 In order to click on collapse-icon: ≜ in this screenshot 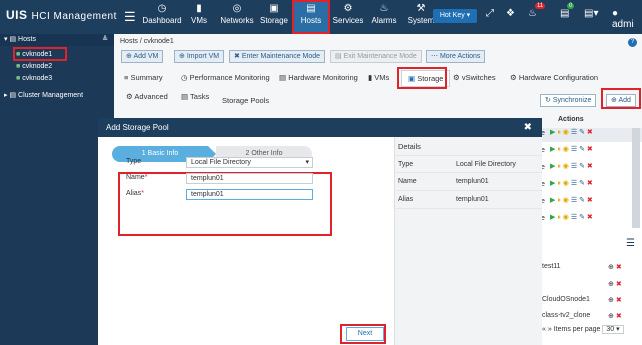, I will do `click(105, 40)`.